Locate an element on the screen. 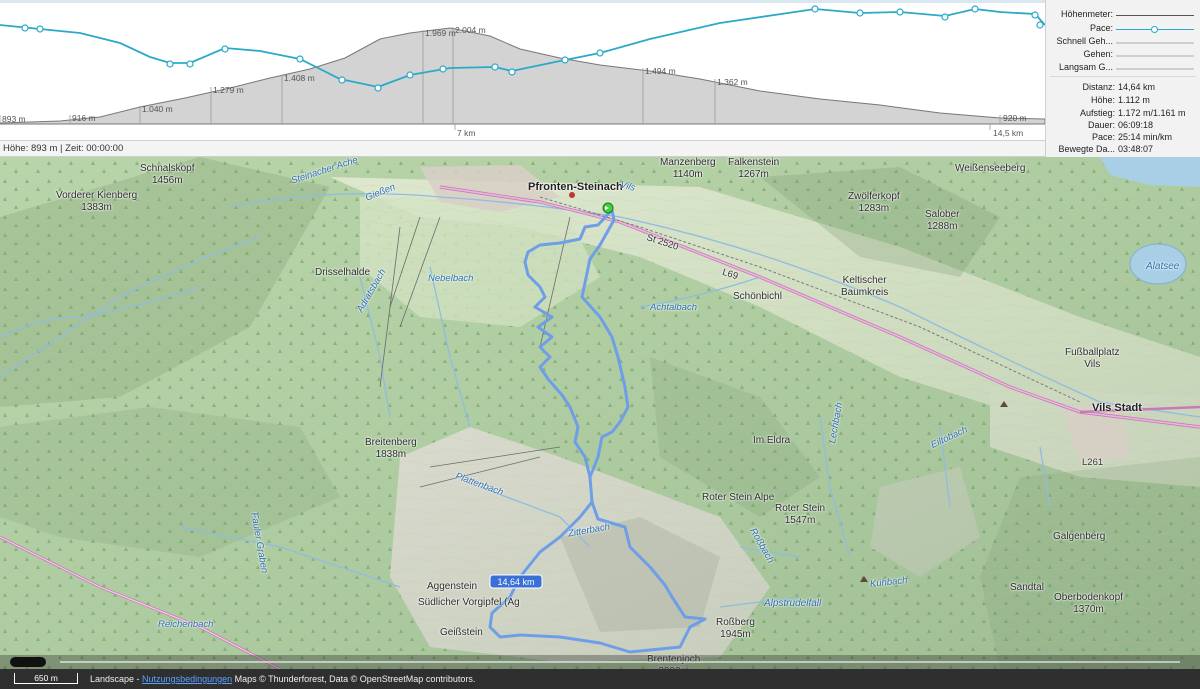  stat-dauer: Dauer: 06:09:18 is located at coordinates (1123, 126).